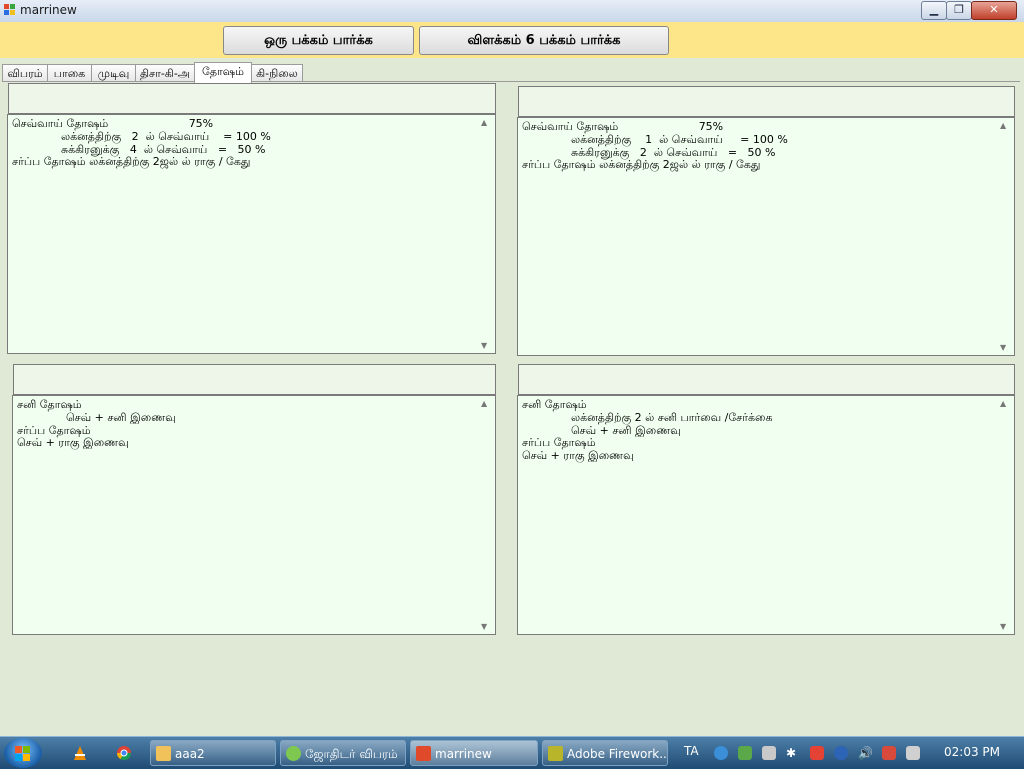  What do you see at coordinates (254, 379) in the screenshot?
I see `panel-header-bottom-left` at bounding box center [254, 379].